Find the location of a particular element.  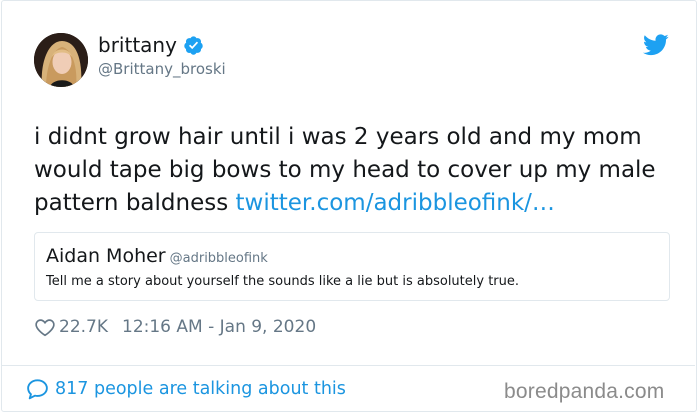

heart-icon is located at coordinates (45, 327).